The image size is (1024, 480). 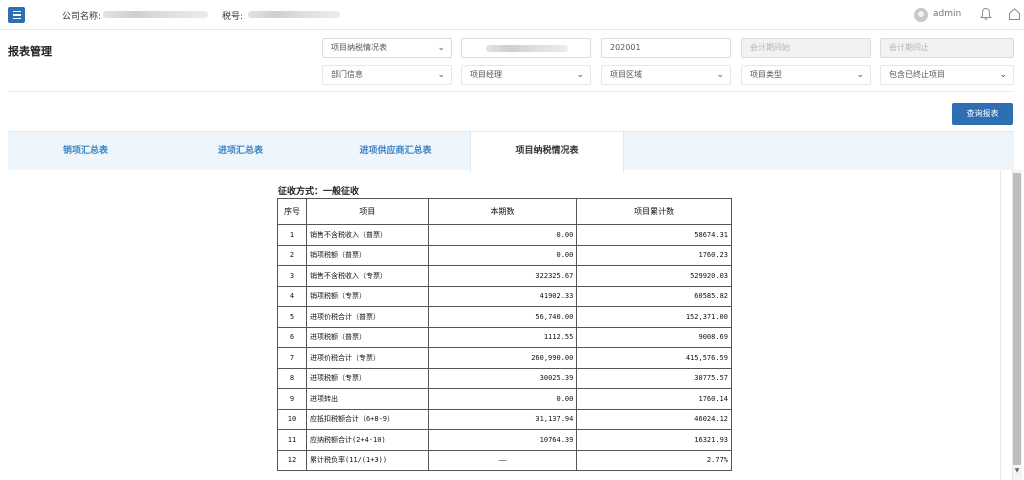 What do you see at coordinates (292, 211) in the screenshot?
I see `col-no: 序号` at bounding box center [292, 211].